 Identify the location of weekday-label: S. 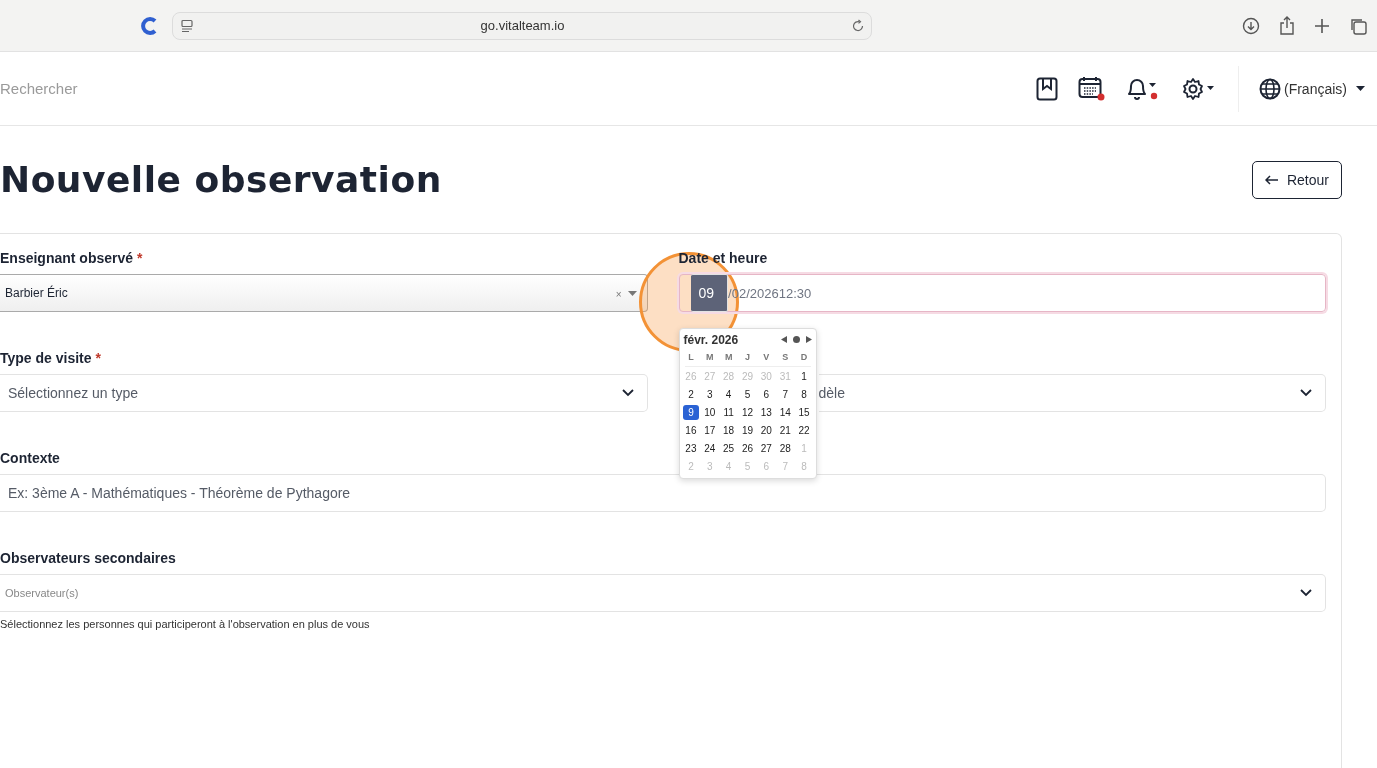
(785, 357).